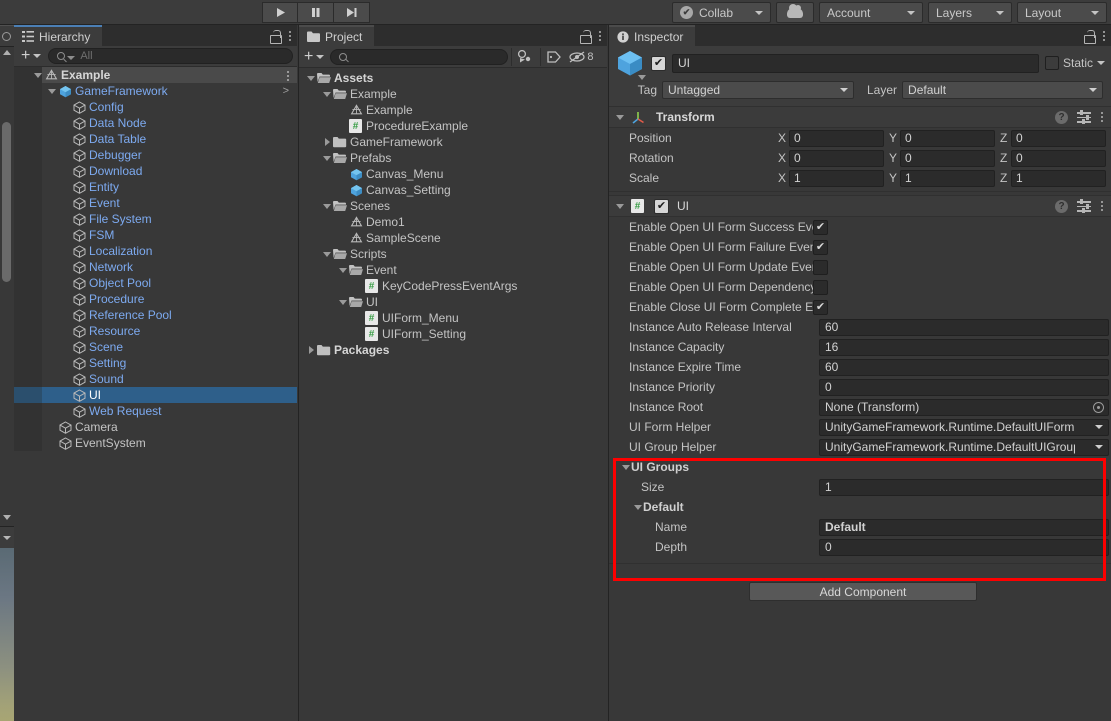 This screenshot has height=721, width=1111. Describe the element at coordinates (1061, 117) in the screenshot. I see `help-icon: ?` at that location.